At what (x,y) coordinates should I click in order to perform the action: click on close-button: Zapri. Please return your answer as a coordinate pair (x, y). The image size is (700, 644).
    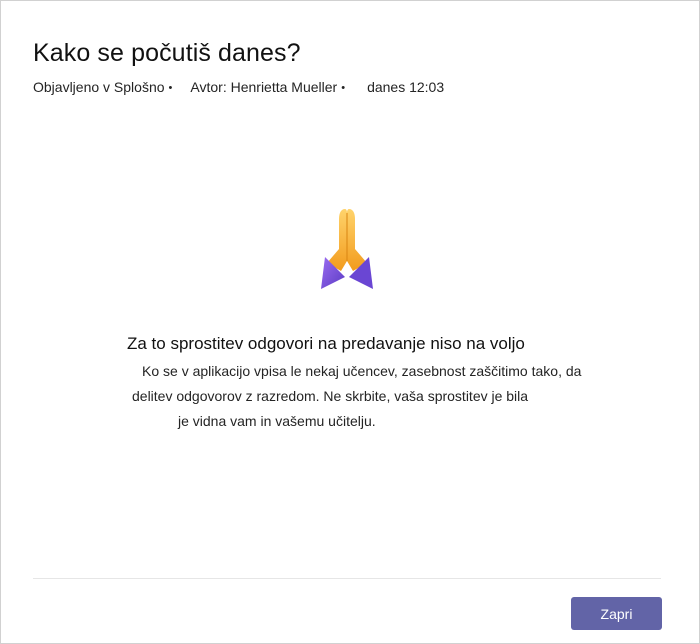
    Looking at the image, I should click on (616, 613).